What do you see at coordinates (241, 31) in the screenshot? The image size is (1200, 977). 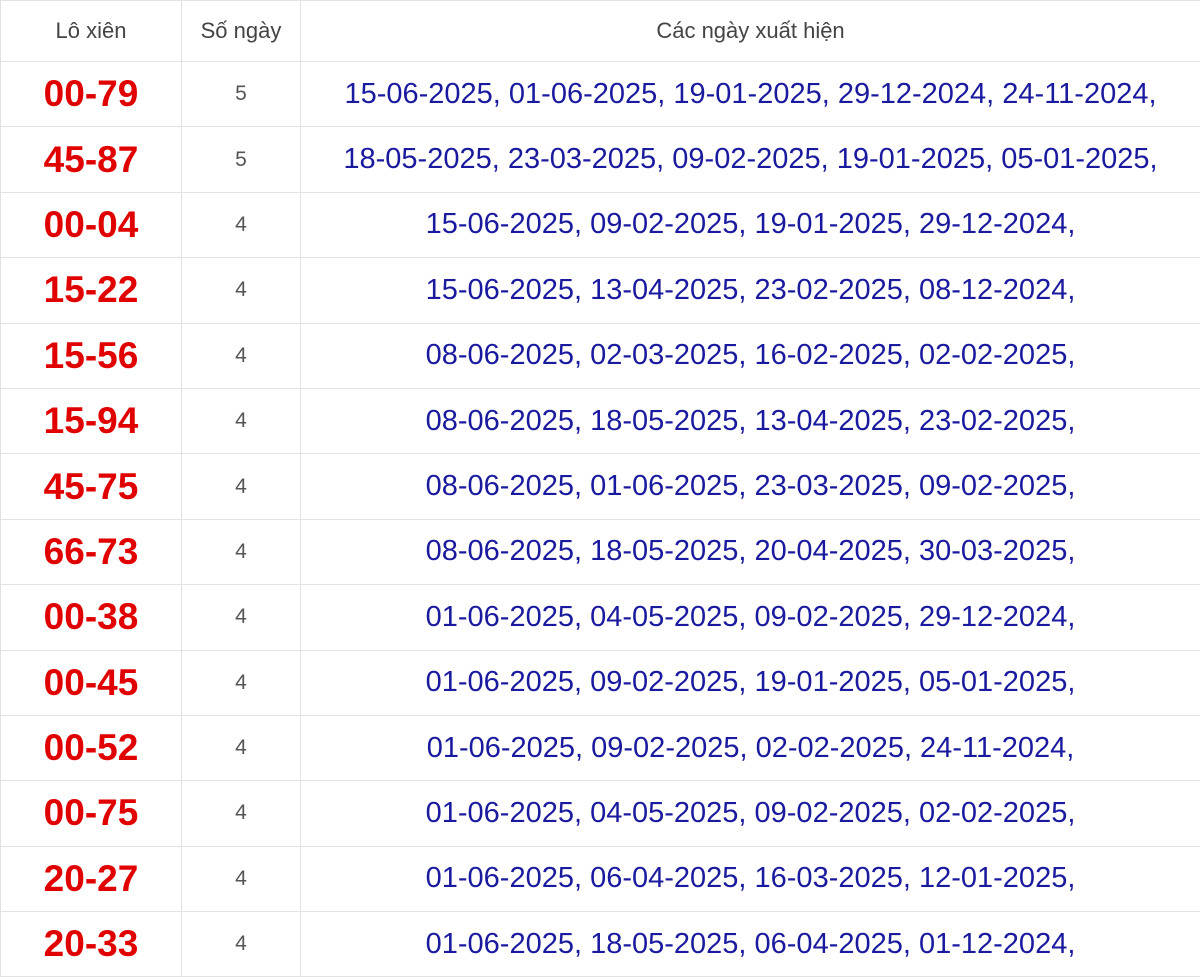 I see `header-so-ngay: Số ngày` at bounding box center [241, 31].